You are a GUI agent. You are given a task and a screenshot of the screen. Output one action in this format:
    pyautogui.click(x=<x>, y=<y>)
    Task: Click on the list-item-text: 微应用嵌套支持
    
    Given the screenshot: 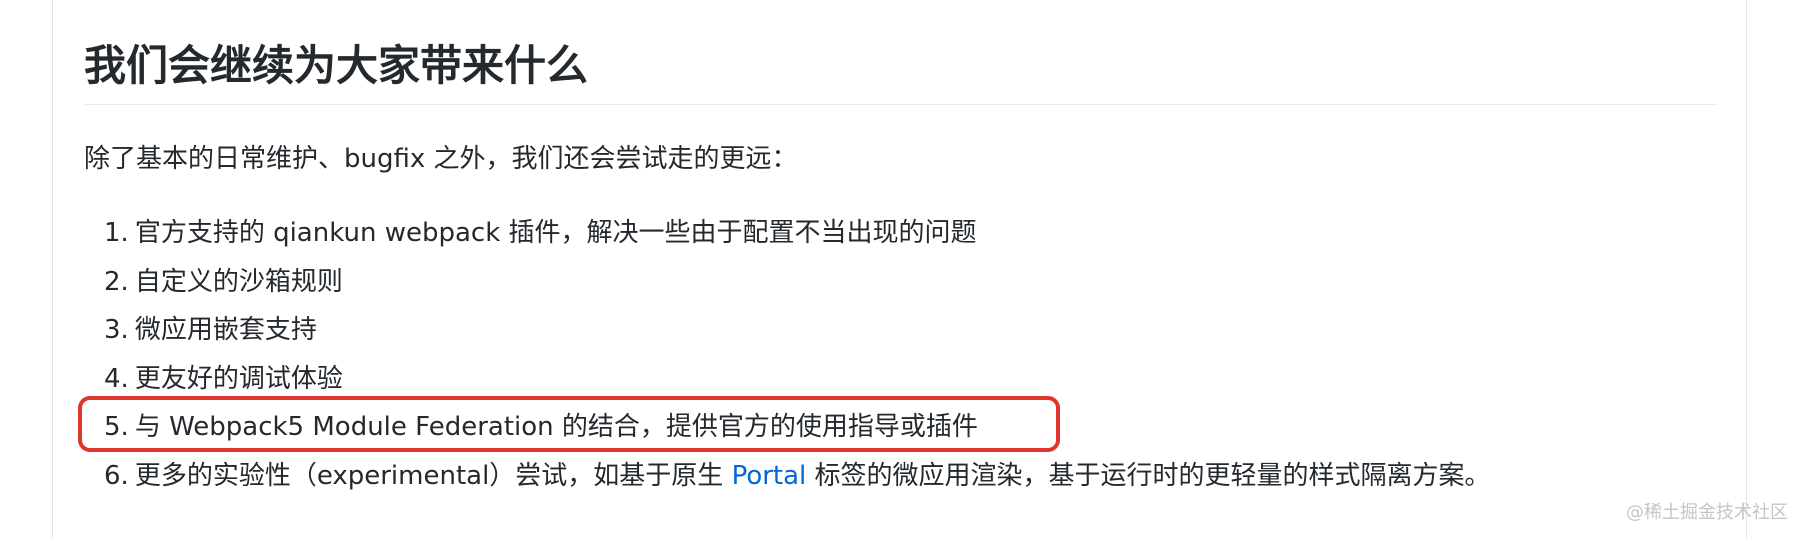 What is the action you would take?
    pyautogui.click(x=225, y=330)
    